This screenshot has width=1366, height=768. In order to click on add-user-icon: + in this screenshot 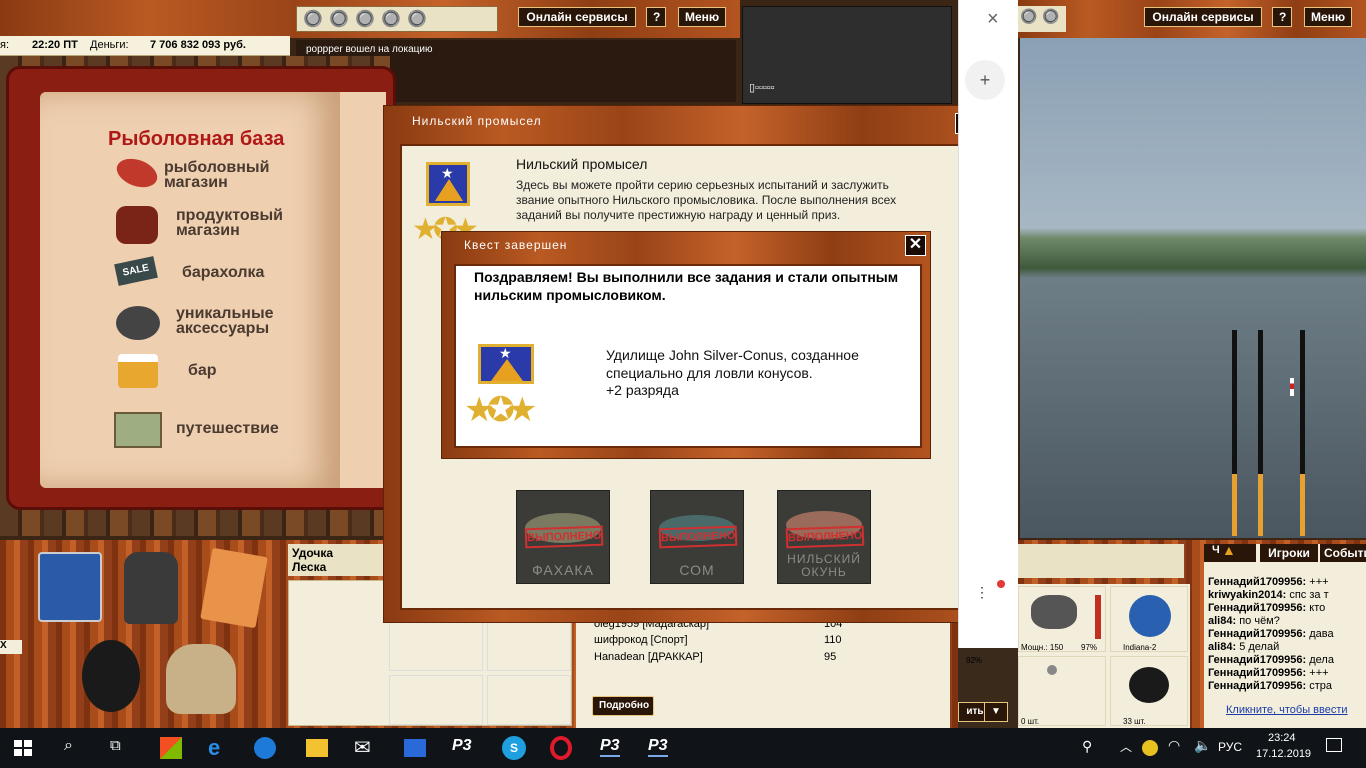, I will do `click(985, 80)`.